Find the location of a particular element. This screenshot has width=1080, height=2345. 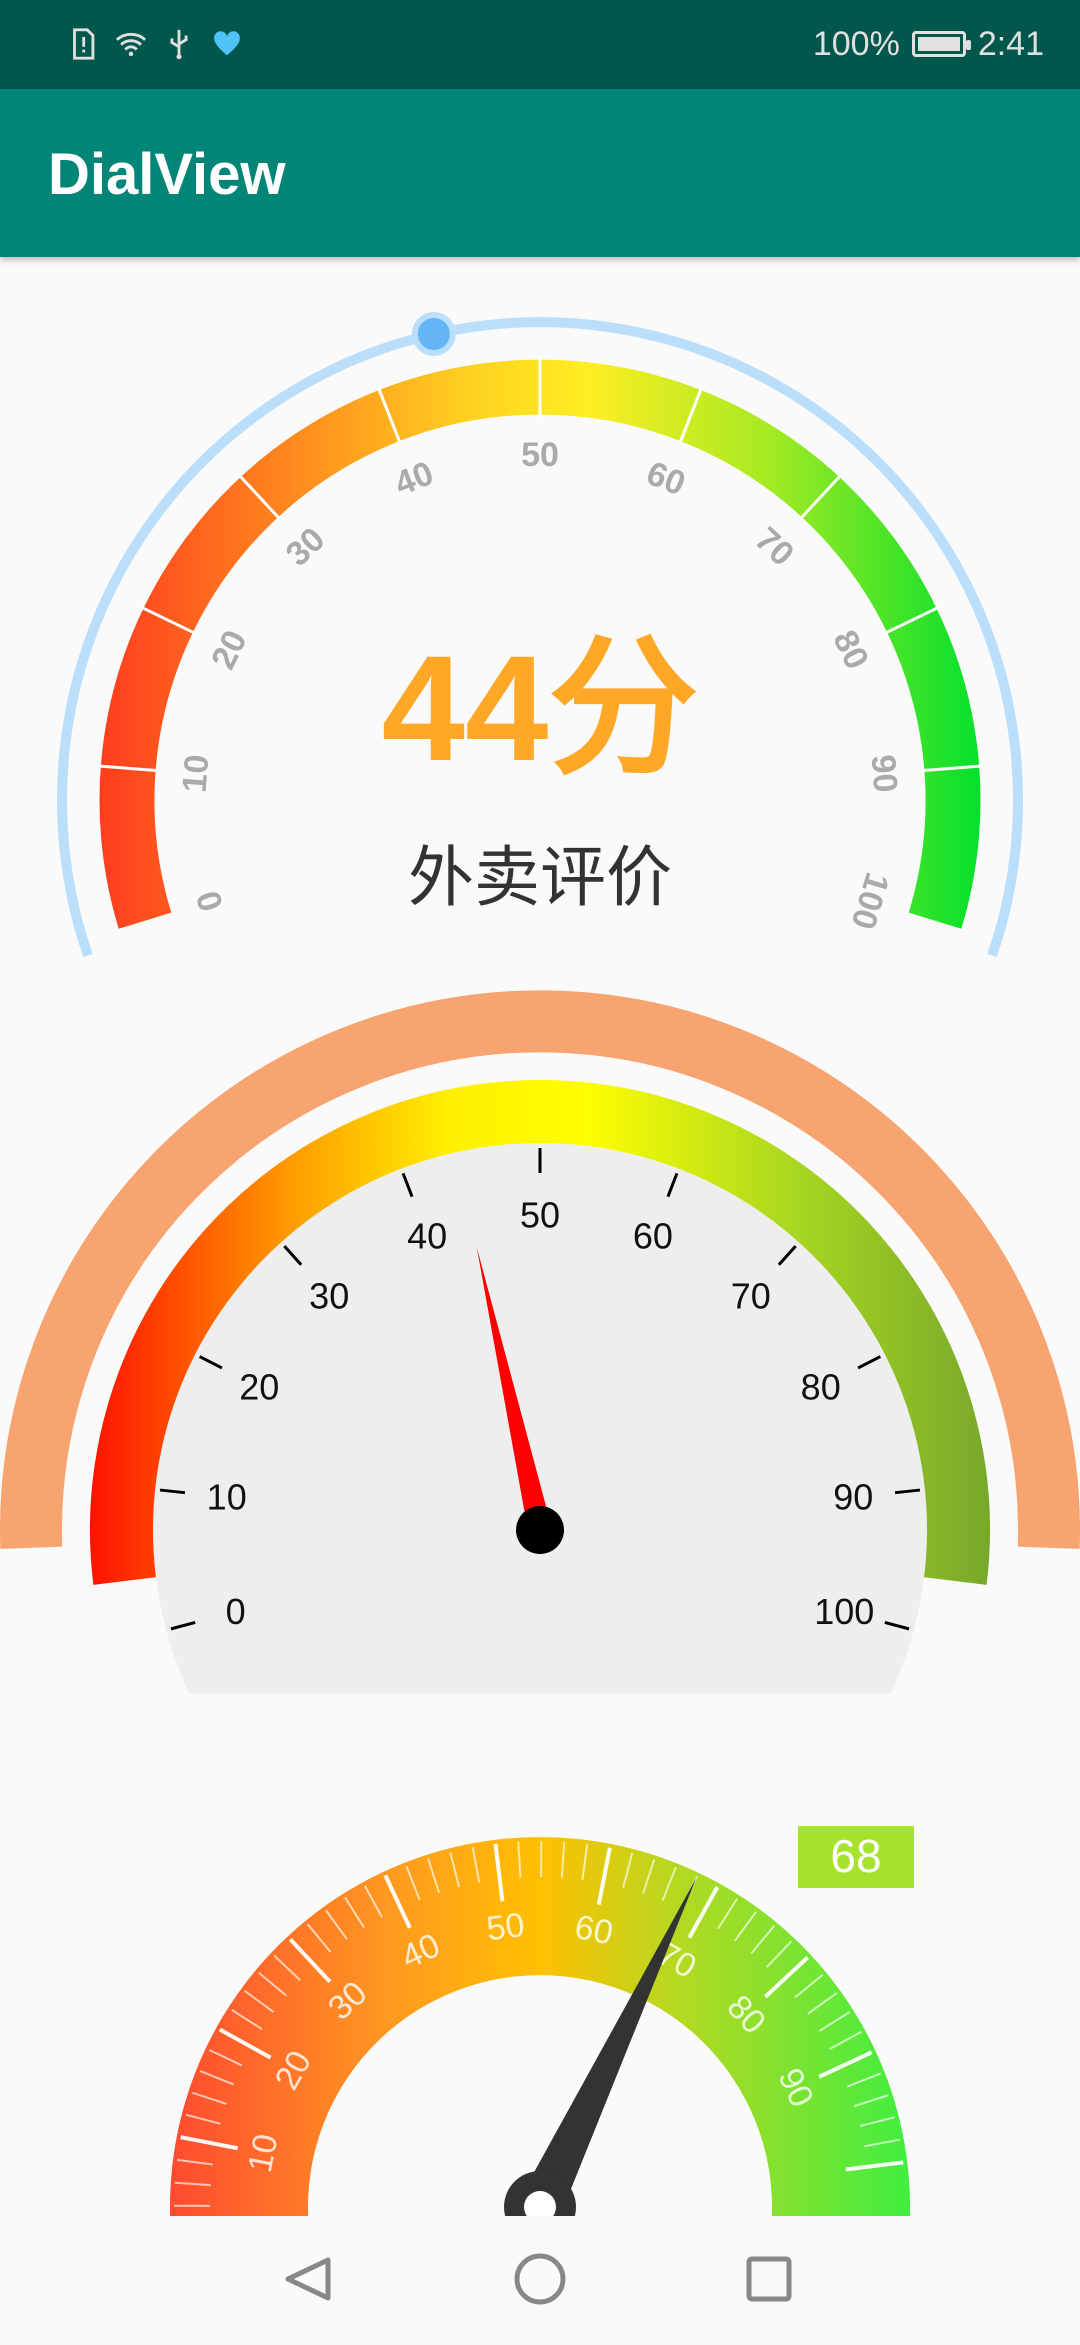

recents-button is located at coordinates (769, 2279).